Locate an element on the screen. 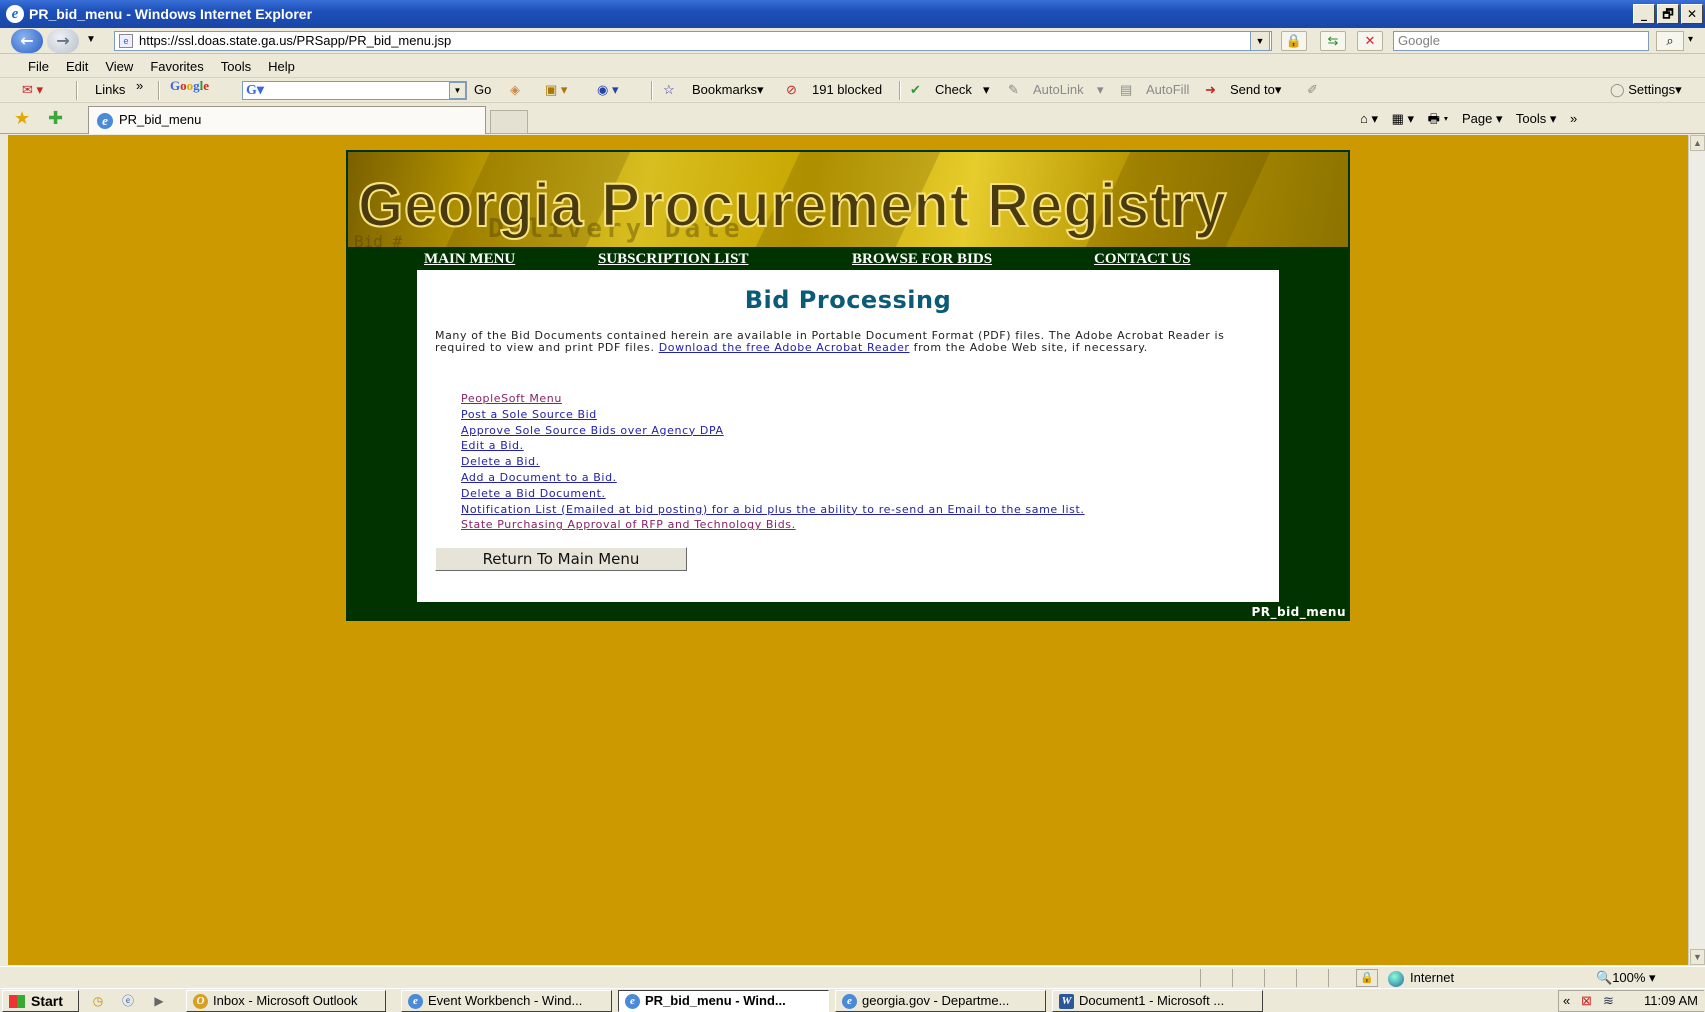 The image size is (1705, 1012). adobe-reader-link: Download the free Adobe Acrobat Reader is located at coordinates (784, 347).